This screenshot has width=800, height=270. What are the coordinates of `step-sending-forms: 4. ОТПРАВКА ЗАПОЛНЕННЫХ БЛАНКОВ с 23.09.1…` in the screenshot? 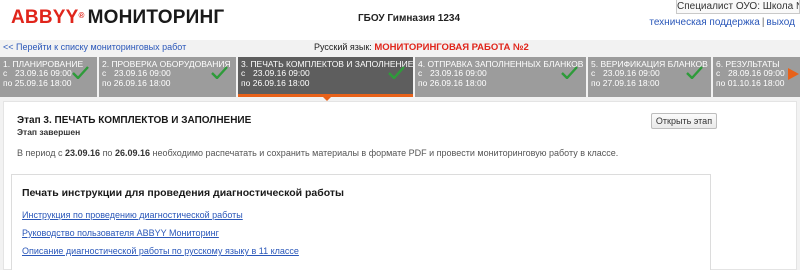 It's located at (500, 77).